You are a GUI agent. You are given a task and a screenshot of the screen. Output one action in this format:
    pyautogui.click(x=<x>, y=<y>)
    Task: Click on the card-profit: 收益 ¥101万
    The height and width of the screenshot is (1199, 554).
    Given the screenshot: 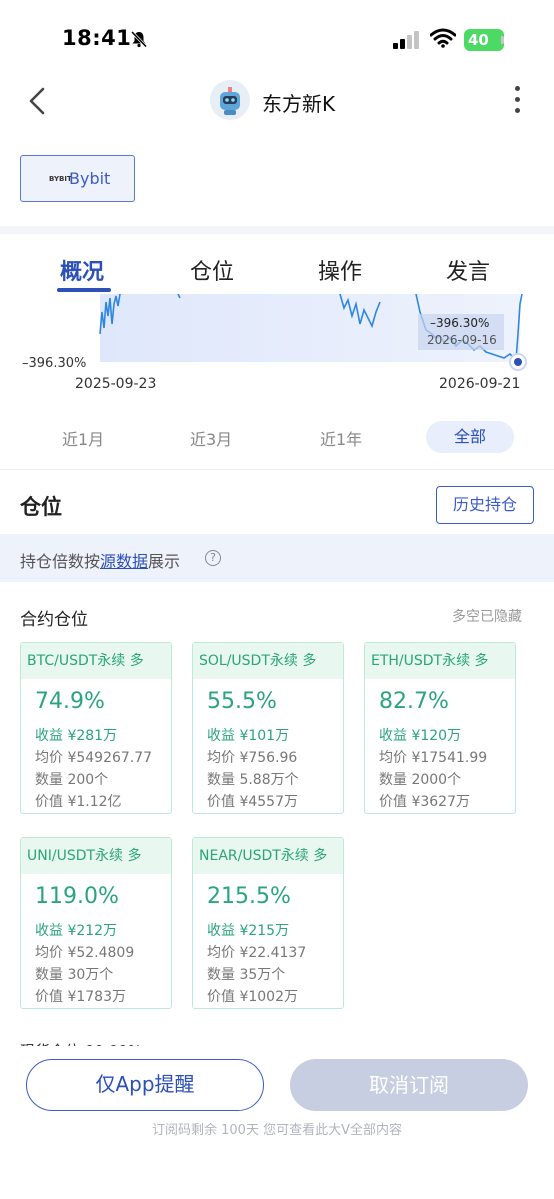 What is the action you would take?
    pyautogui.click(x=248, y=736)
    